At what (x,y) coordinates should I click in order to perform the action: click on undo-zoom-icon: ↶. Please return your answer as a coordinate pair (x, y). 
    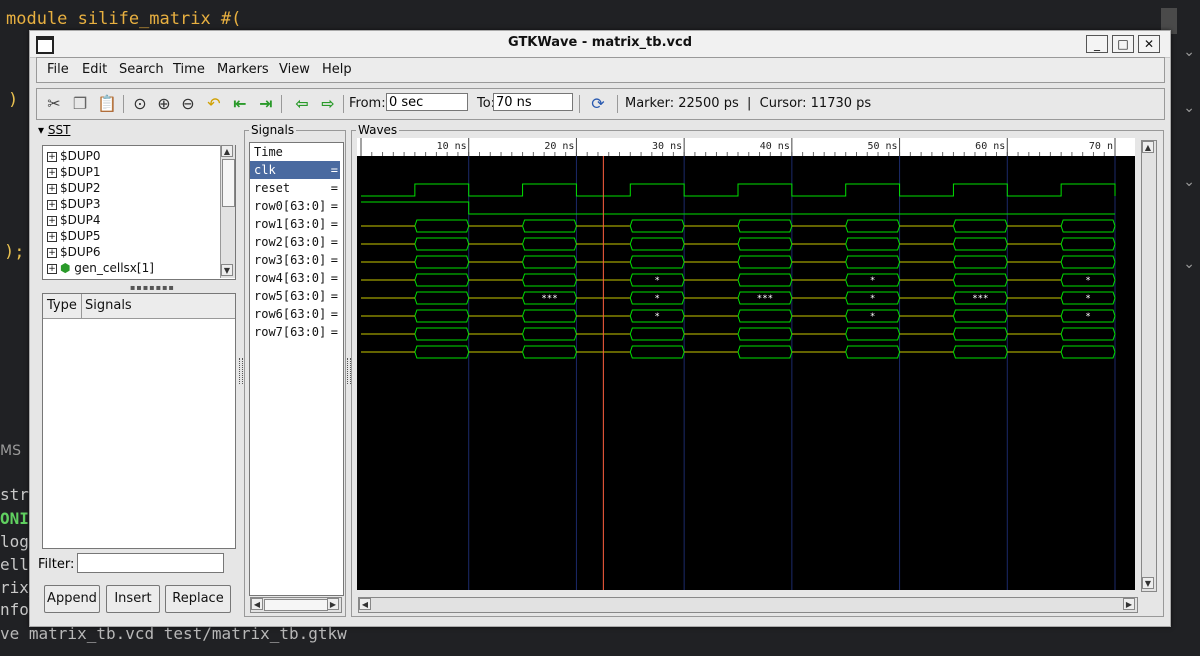
    Looking at the image, I should click on (214, 104).